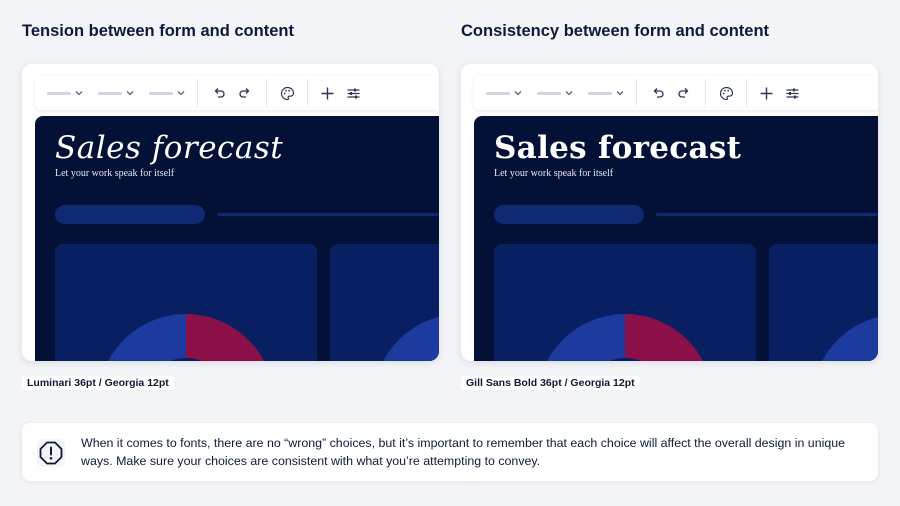 Image resolution: width=900 pixels, height=506 pixels. I want to click on font-caption: Luminari 36pt / Georgia 12pt, so click(98, 383).